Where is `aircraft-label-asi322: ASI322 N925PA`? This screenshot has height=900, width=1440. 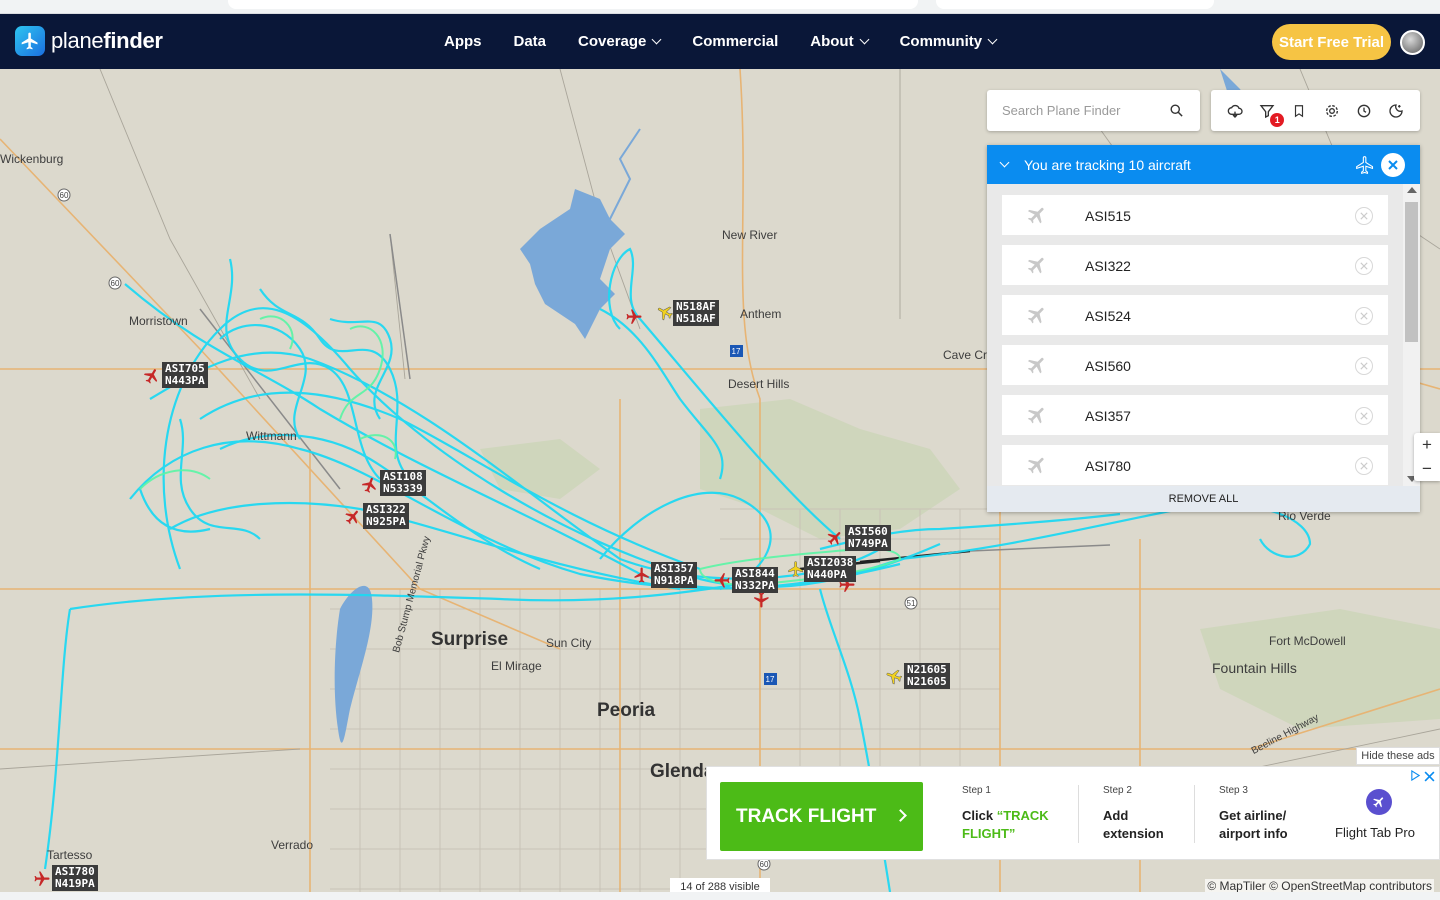
aircraft-label-asi322: ASI322 N925PA is located at coordinates (386, 516).